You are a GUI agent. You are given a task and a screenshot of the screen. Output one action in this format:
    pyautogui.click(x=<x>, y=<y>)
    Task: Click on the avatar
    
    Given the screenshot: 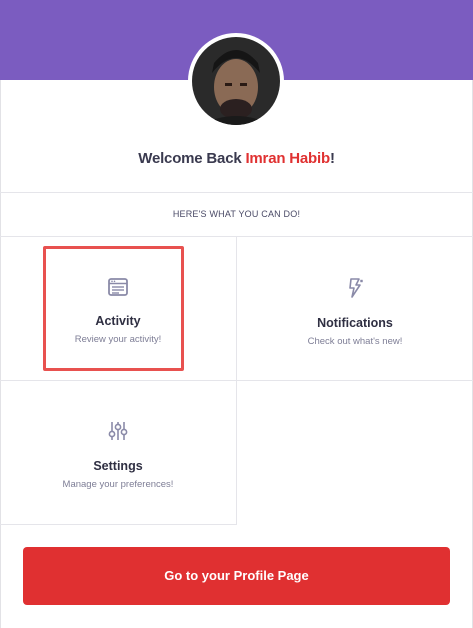 What is the action you would take?
    pyautogui.click(x=236, y=81)
    